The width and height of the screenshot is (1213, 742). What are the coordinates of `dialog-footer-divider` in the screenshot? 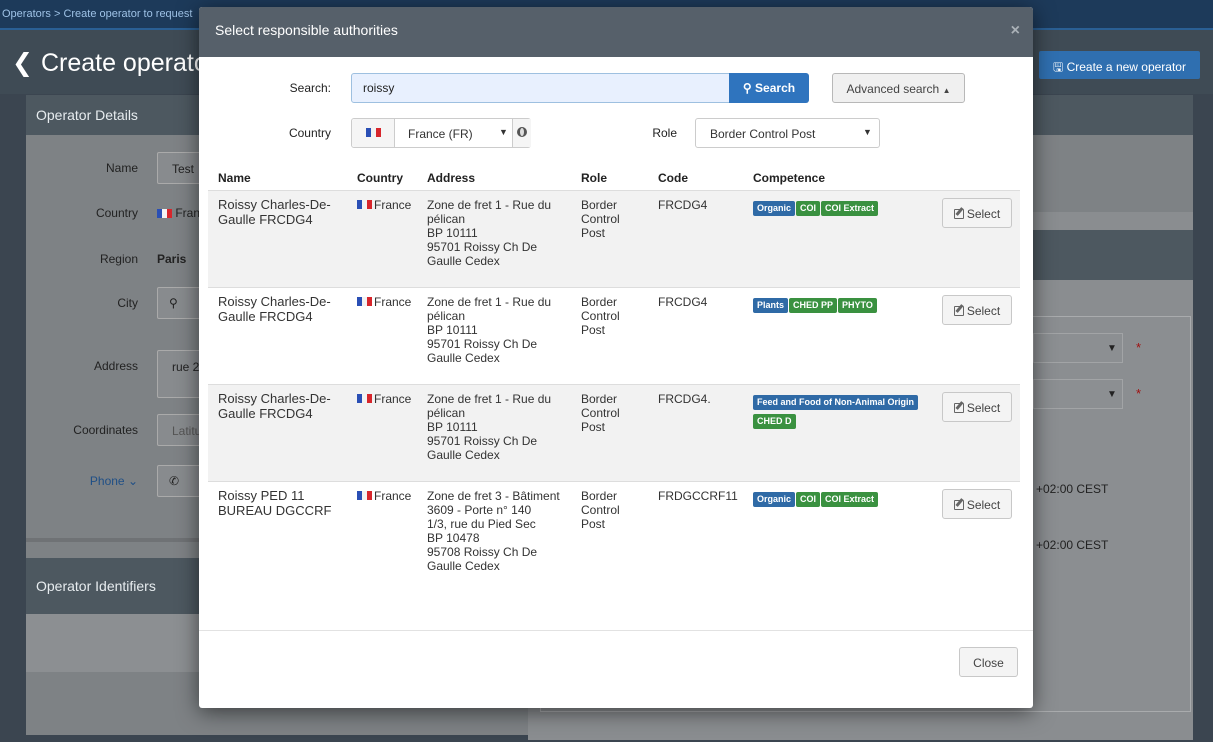 It's located at (616, 630).